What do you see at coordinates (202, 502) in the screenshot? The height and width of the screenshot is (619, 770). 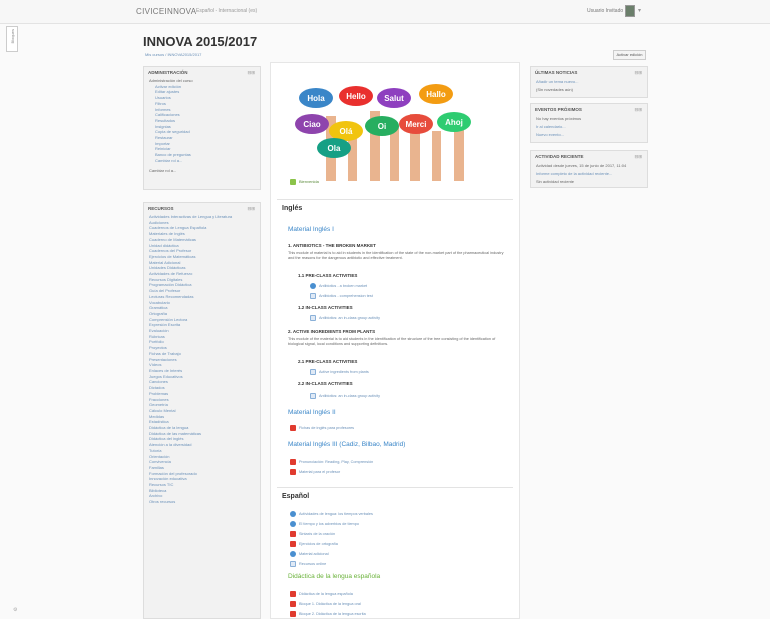 I see `resources-list-item: Otros recursos` at bounding box center [202, 502].